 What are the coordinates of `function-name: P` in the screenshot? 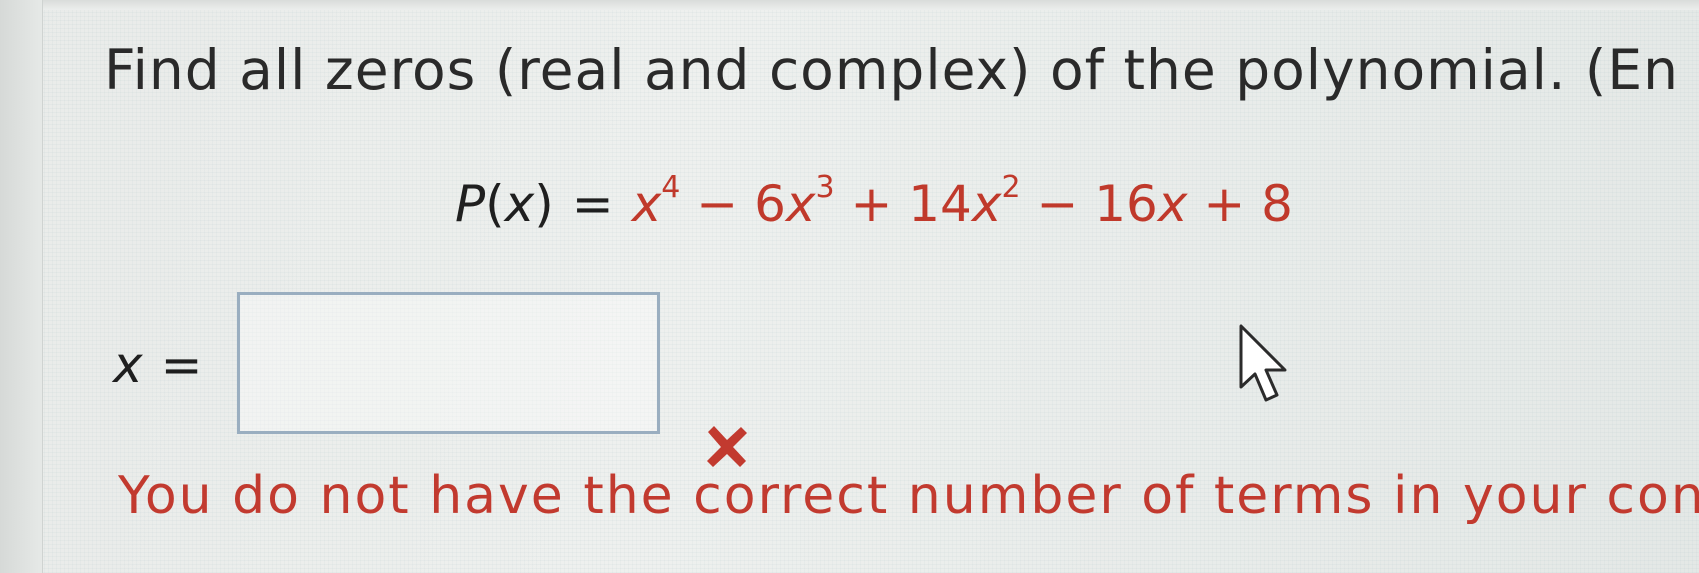 It's located at (470, 204).